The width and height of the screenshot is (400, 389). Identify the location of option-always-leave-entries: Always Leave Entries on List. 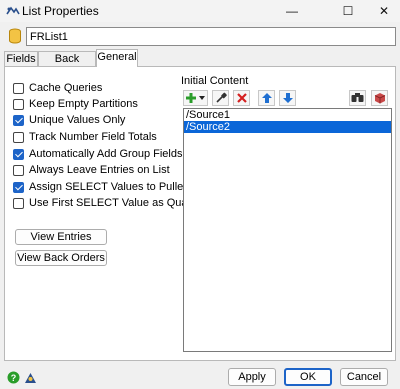
(91, 170).